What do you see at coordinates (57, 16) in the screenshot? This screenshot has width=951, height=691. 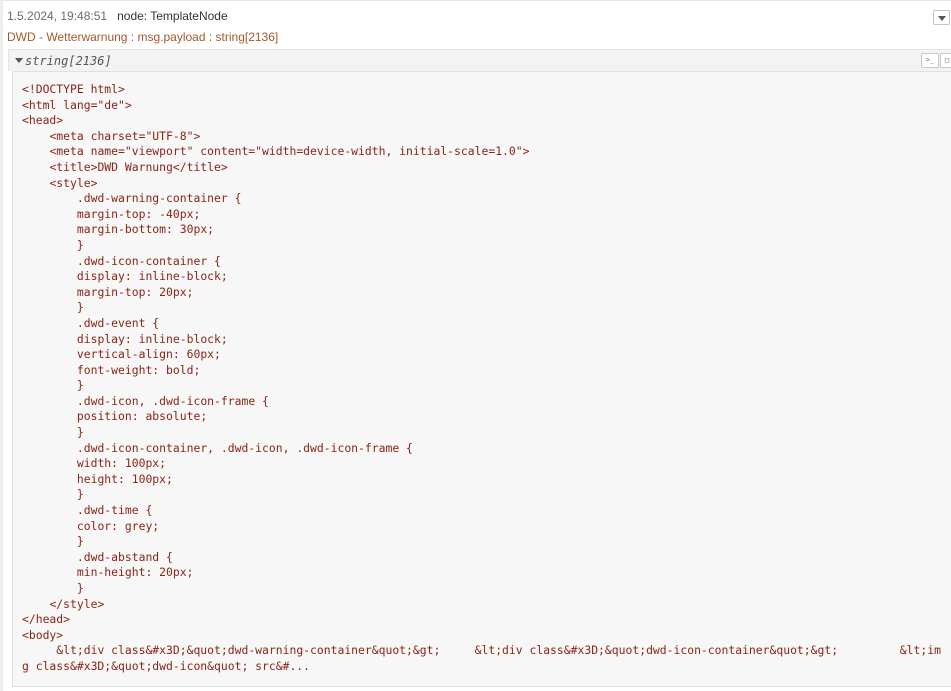 I see `message-timestamp: 1.5.2024, 19:48:51` at bounding box center [57, 16].